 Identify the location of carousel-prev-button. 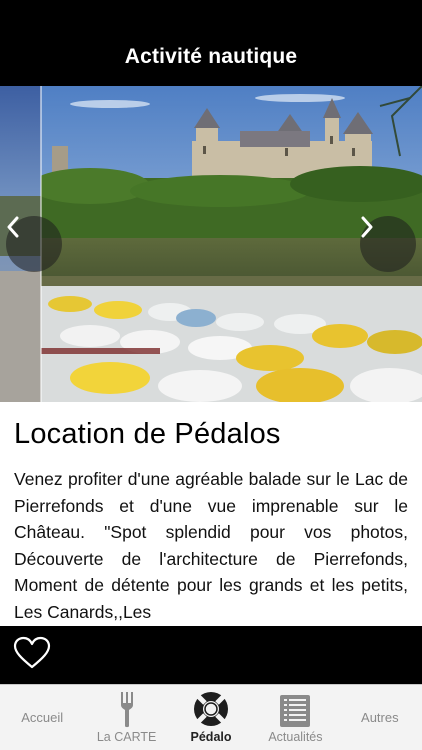
(34, 244).